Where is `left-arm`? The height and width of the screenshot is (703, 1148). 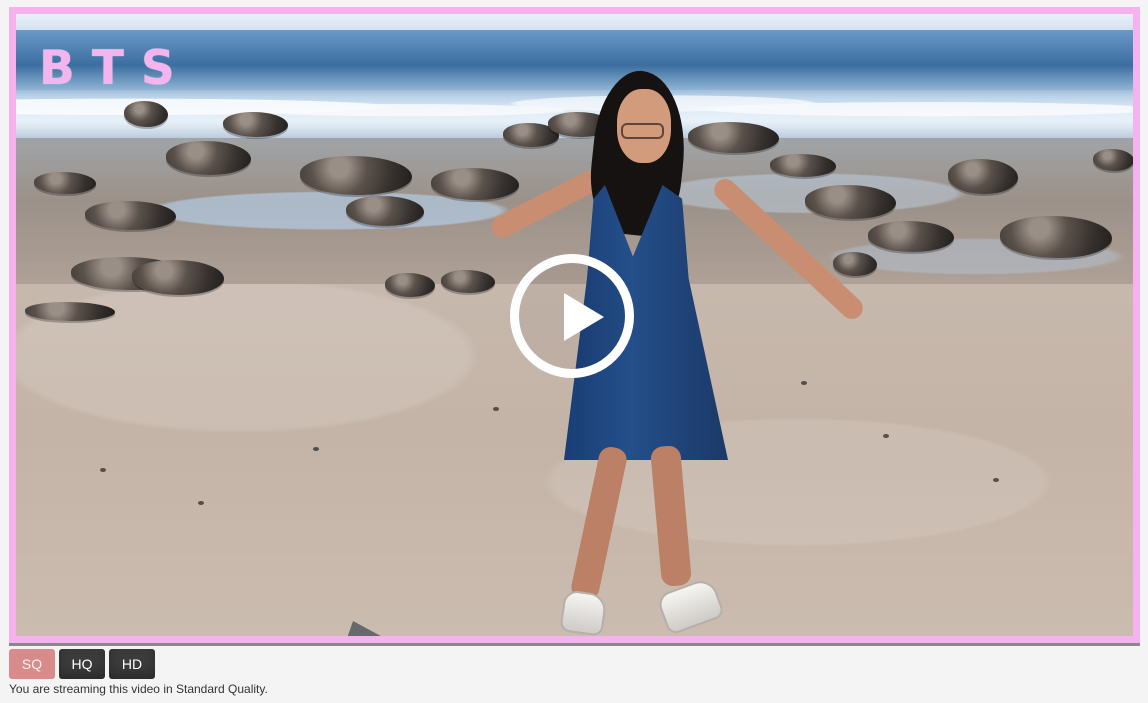 left-arm is located at coordinates (546, 204).